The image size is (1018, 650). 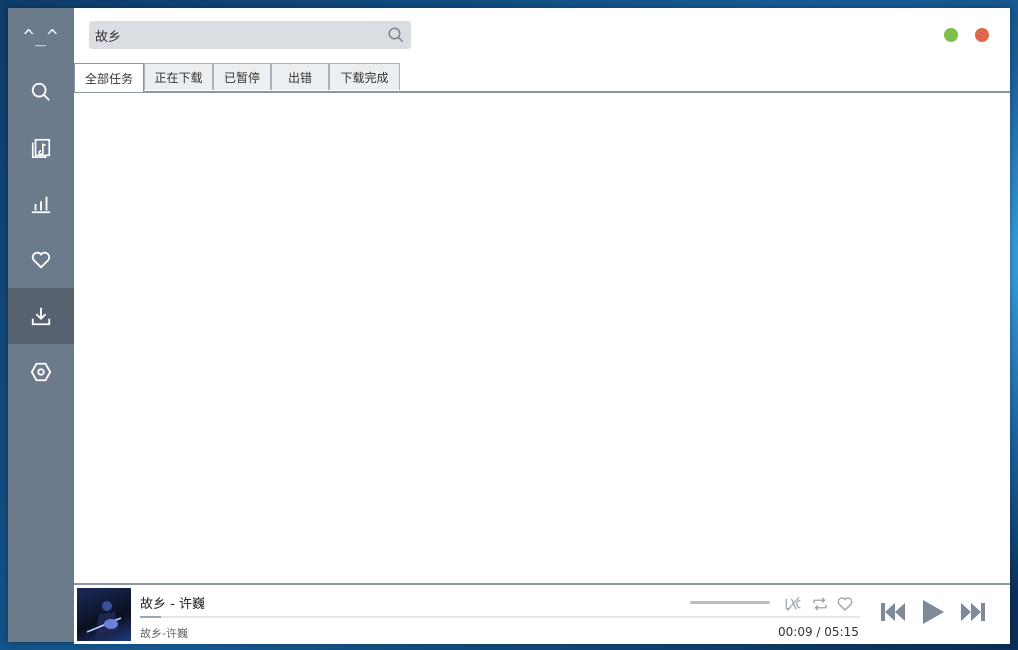 What do you see at coordinates (973, 612) in the screenshot?
I see `next-icon` at bounding box center [973, 612].